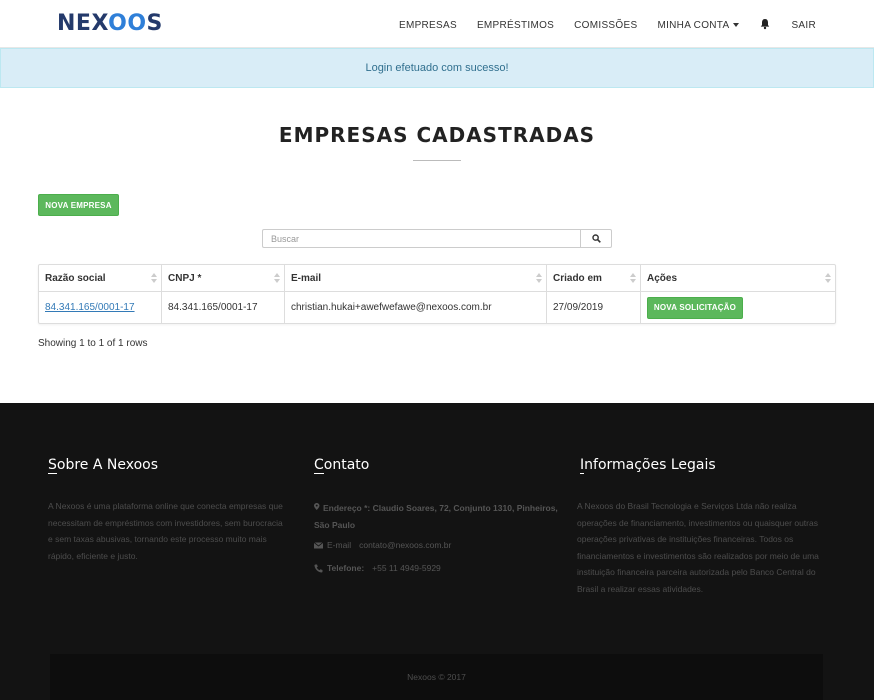  Describe the element at coordinates (803, 25) in the screenshot. I see `nav-sair: SAIR` at that location.